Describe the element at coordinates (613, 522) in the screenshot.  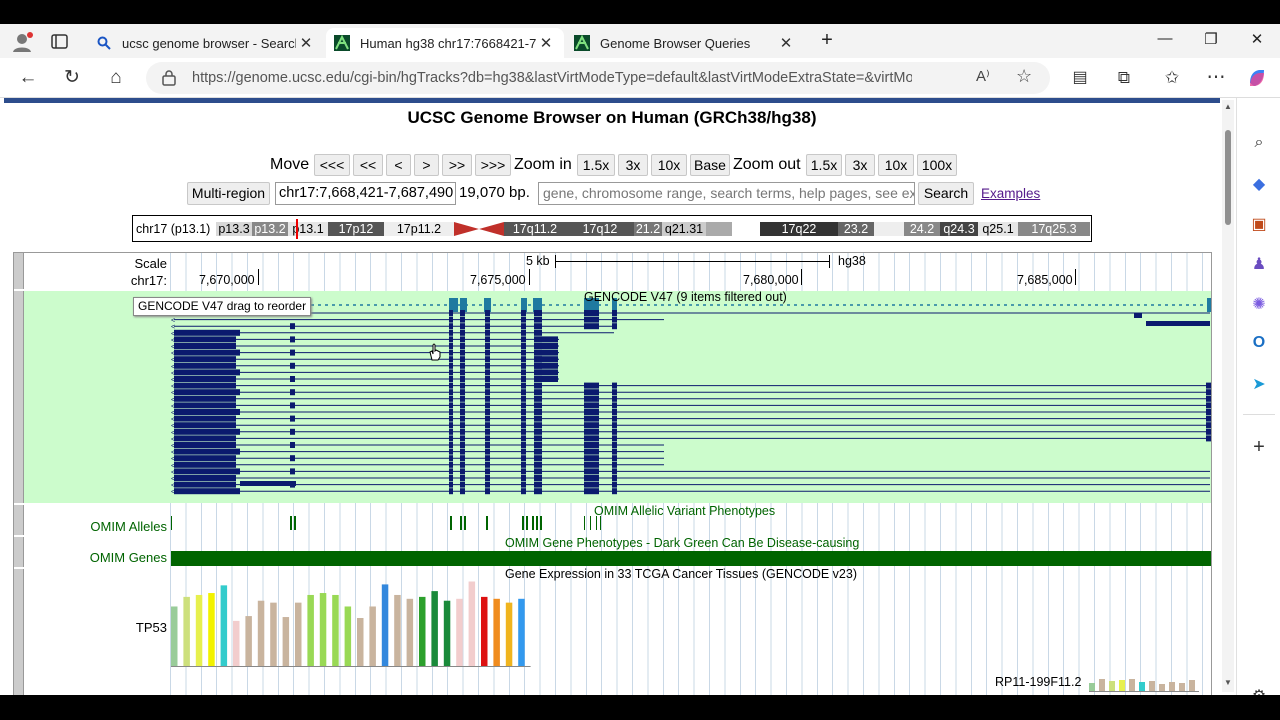
I see `omim-allele-marks` at that location.